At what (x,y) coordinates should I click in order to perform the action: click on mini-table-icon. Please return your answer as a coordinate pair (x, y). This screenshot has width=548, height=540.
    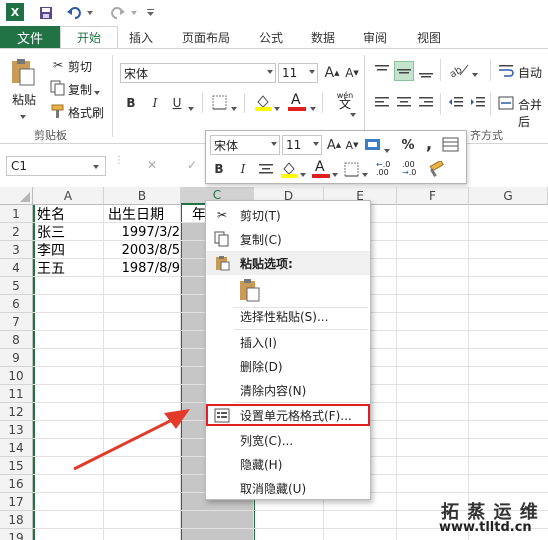
    Looking at the image, I should click on (451, 146).